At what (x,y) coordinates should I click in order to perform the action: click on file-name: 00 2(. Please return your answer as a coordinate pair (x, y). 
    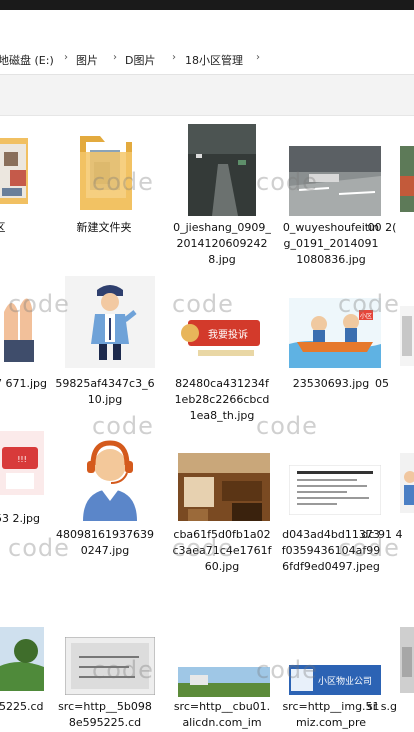
    Looking at the image, I should click on (382, 227).